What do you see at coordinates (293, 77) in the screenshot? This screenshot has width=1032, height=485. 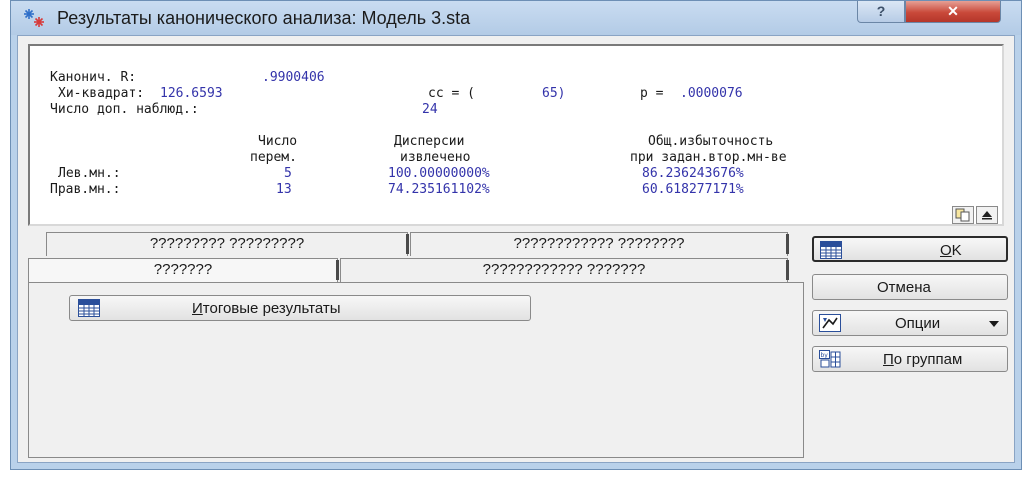 I see `canon-r-value: .9900406` at bounding box center [293, 77].